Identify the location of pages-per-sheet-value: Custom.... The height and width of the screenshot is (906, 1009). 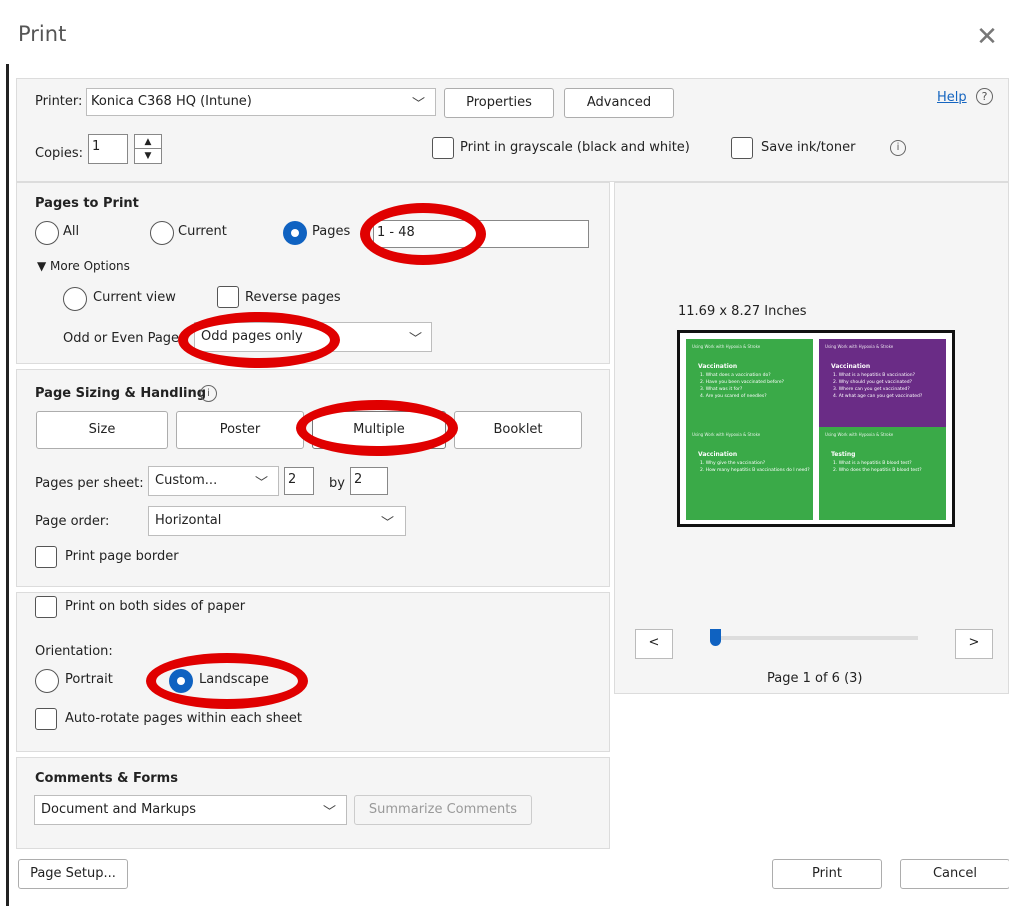
(186, 480).